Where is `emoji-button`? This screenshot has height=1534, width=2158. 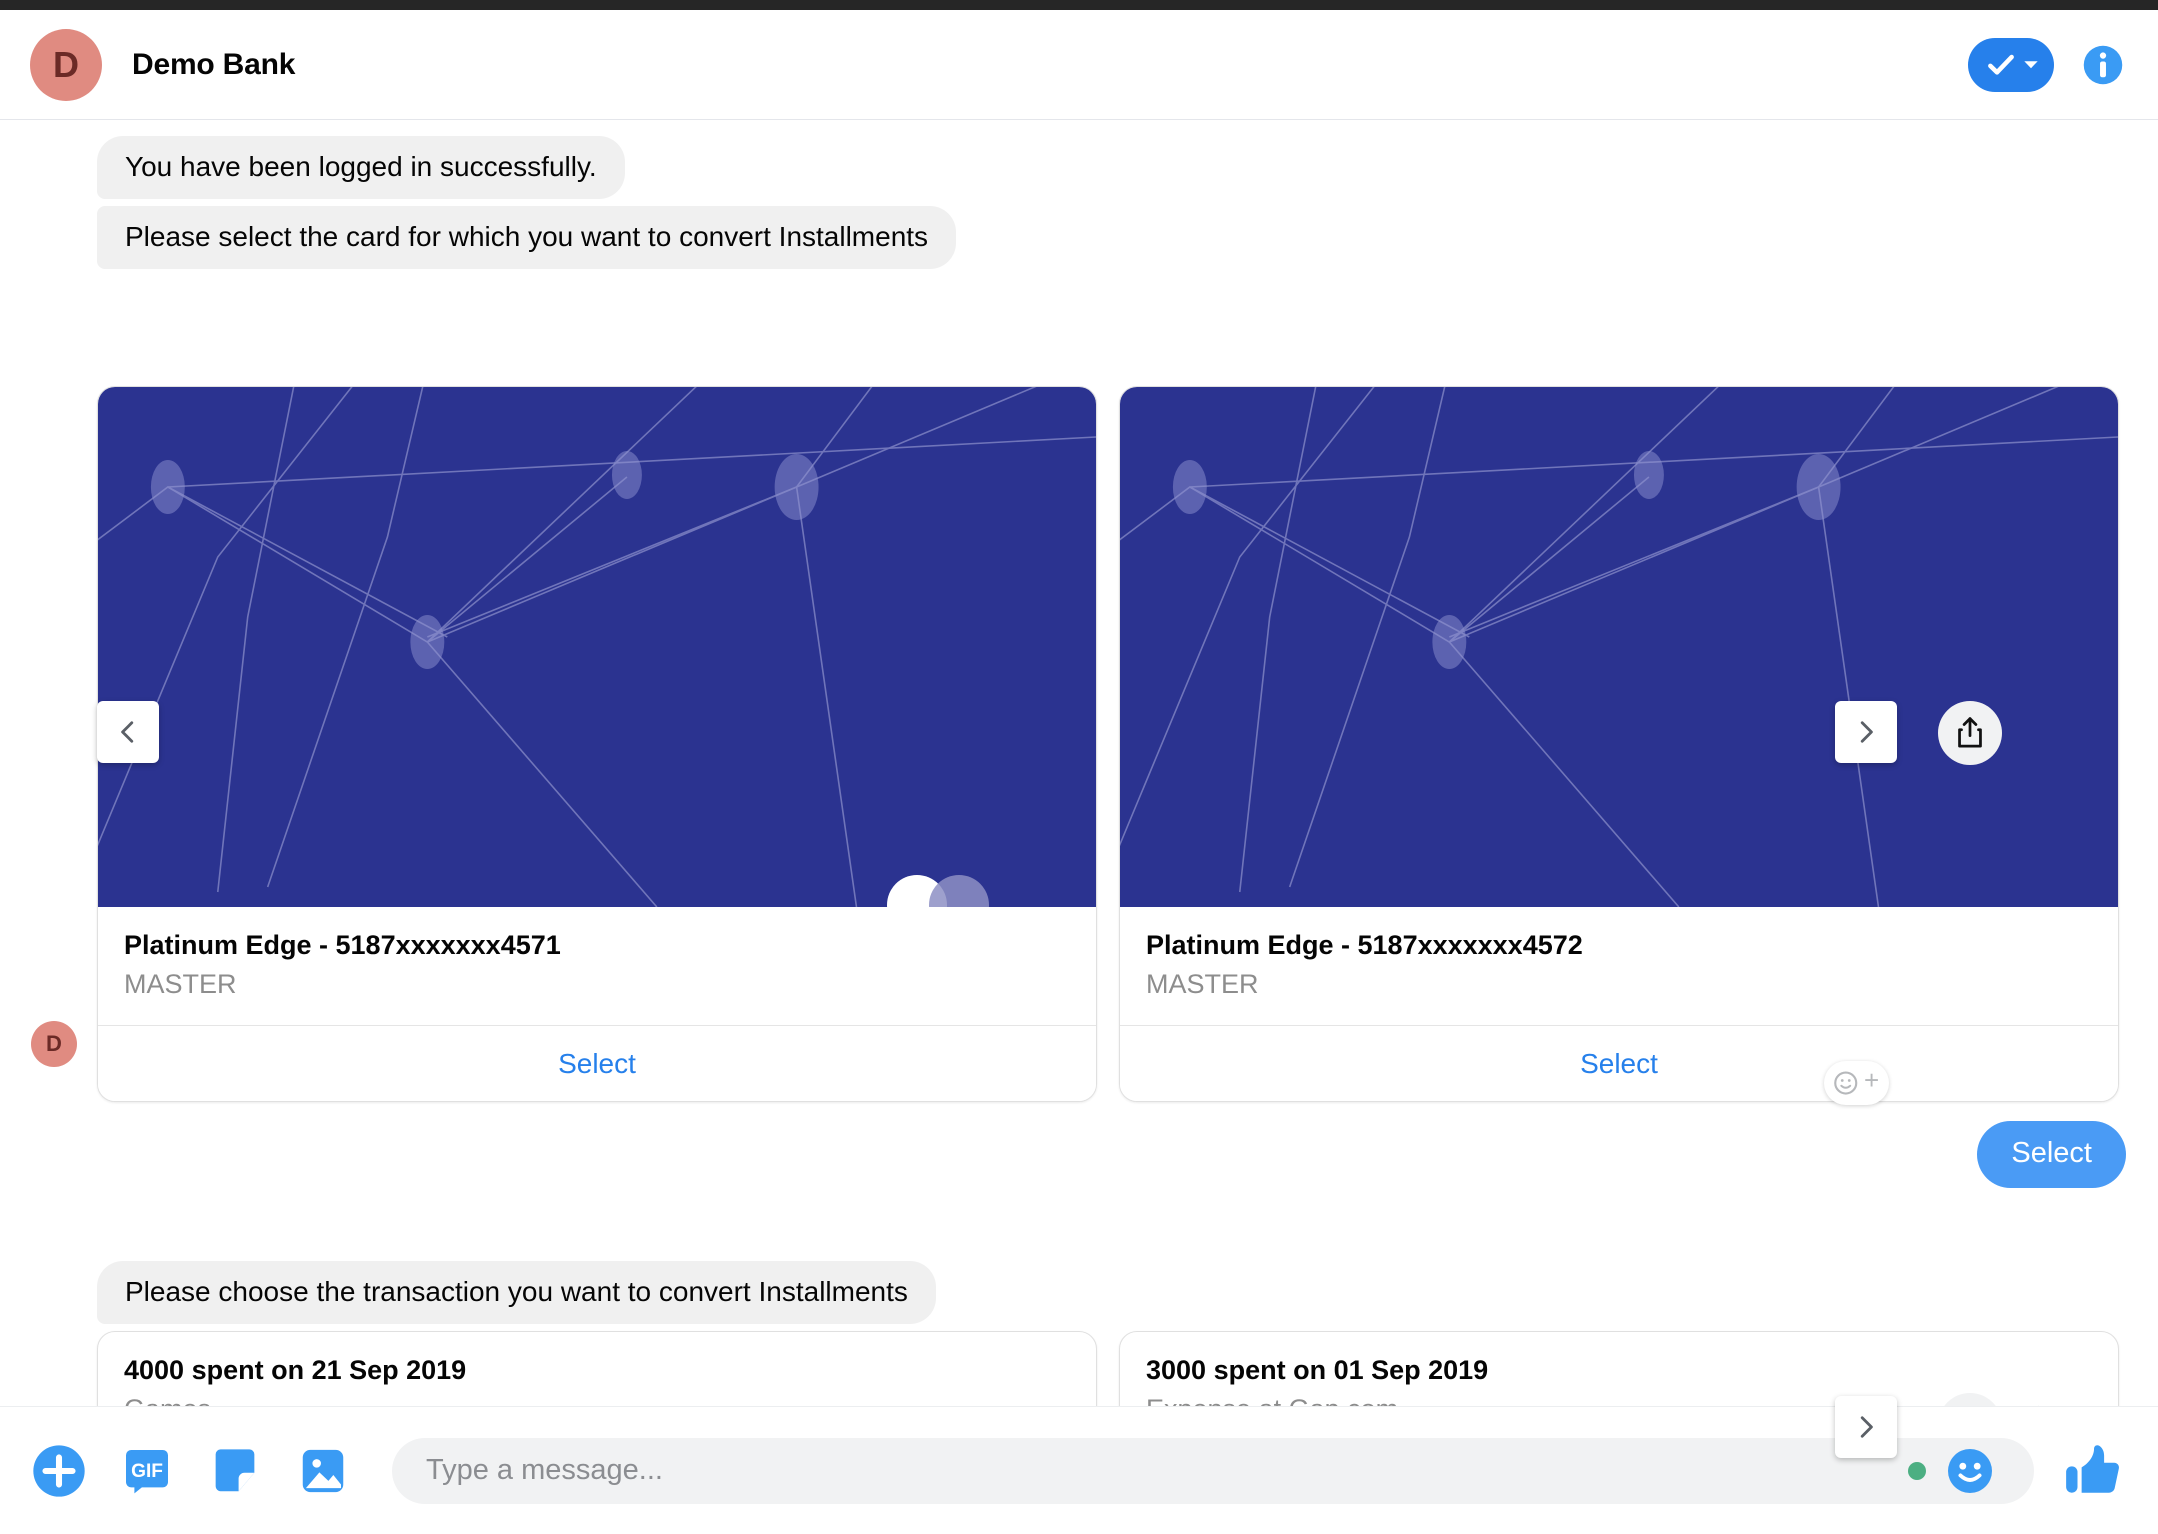 emoji-button is located at coordinates (1970, 1471).